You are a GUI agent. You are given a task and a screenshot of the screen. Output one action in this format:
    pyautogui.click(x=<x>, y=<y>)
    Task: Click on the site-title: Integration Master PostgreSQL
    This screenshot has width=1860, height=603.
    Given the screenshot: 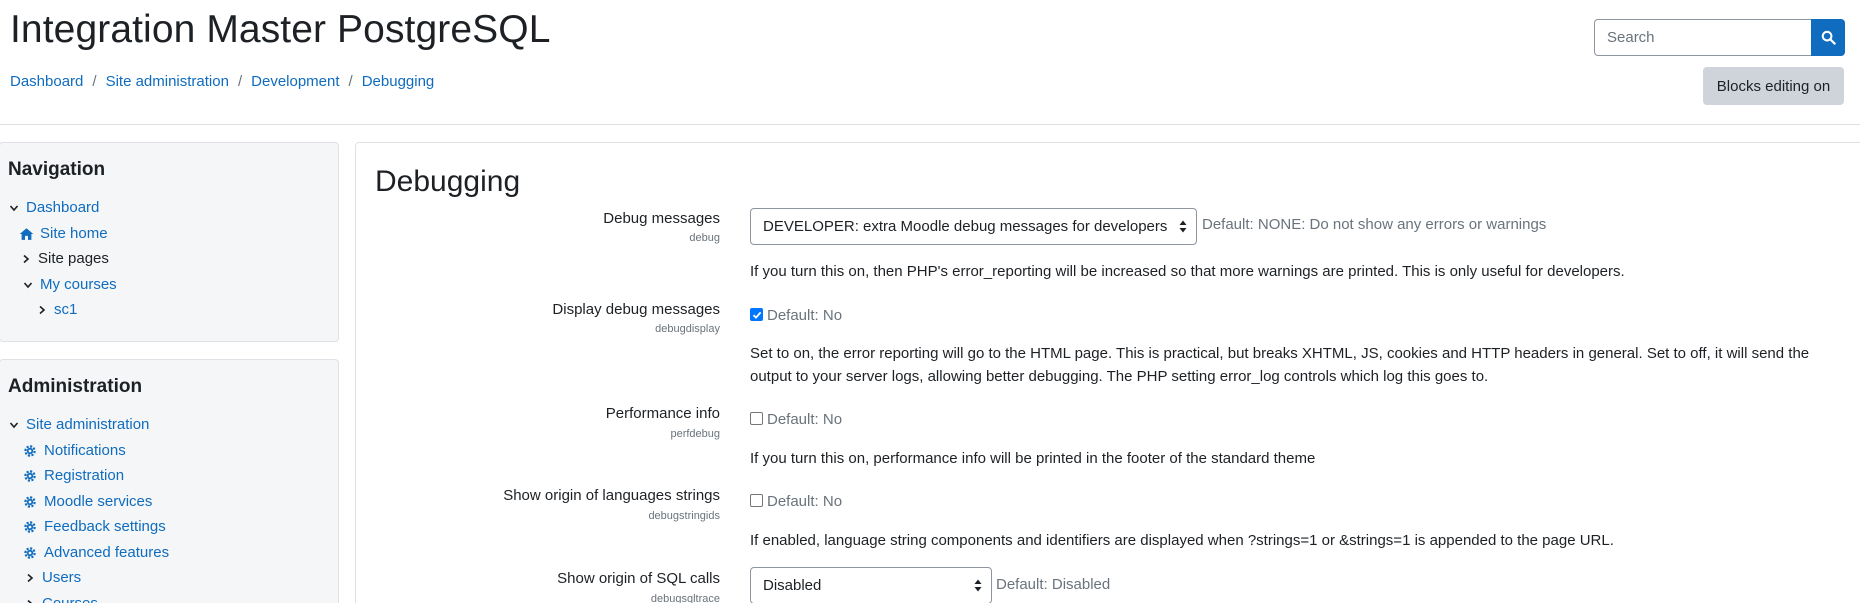 What is the action you would take?
    pyautogui.click(x=280, y=29)
    